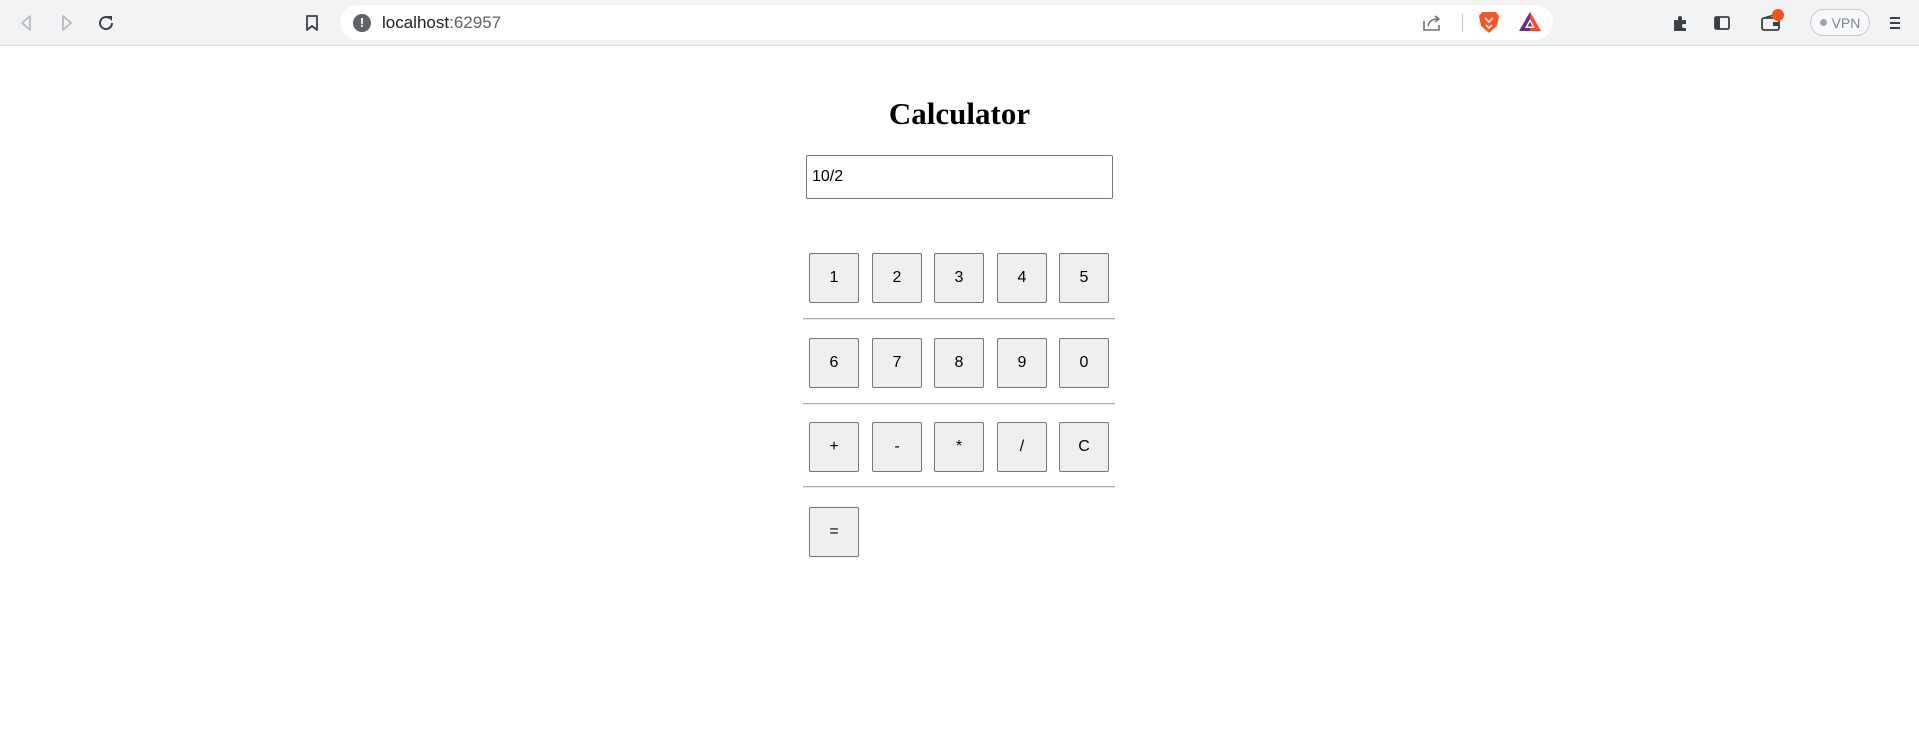 Image resolution: width=1919 pixels, height=739 pixels. I want to click on bookmark-icon, so click(312, 23).